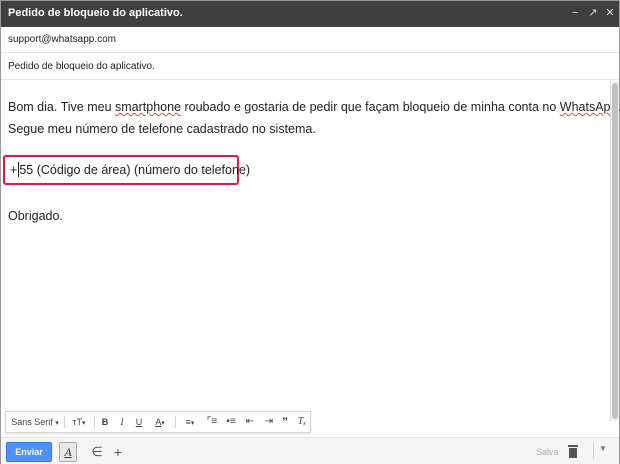 This screenshot has width=620, height=464. Describe the element at coordinates (269, 422) in the screenshot. I see `indent-more-icon: ⇥` at that location.